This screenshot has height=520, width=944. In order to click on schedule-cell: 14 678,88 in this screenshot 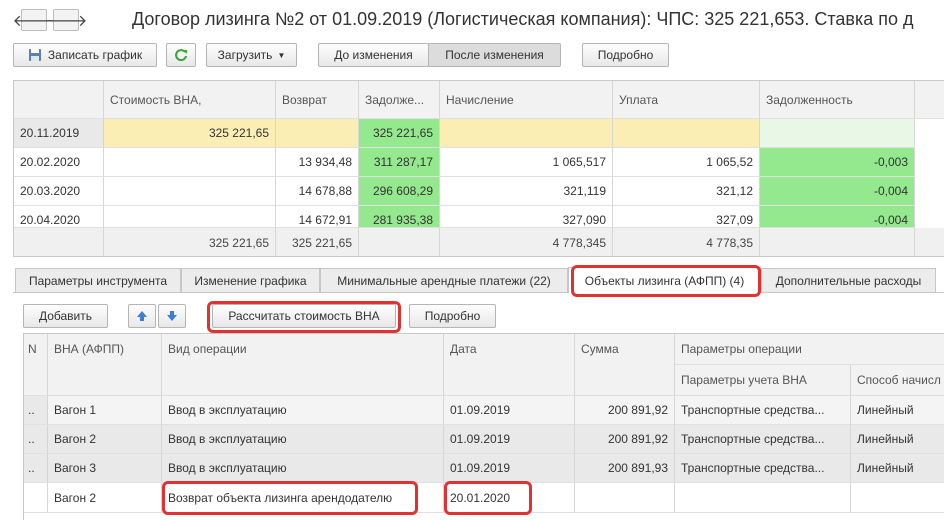, I will do `click(317, 191)`.